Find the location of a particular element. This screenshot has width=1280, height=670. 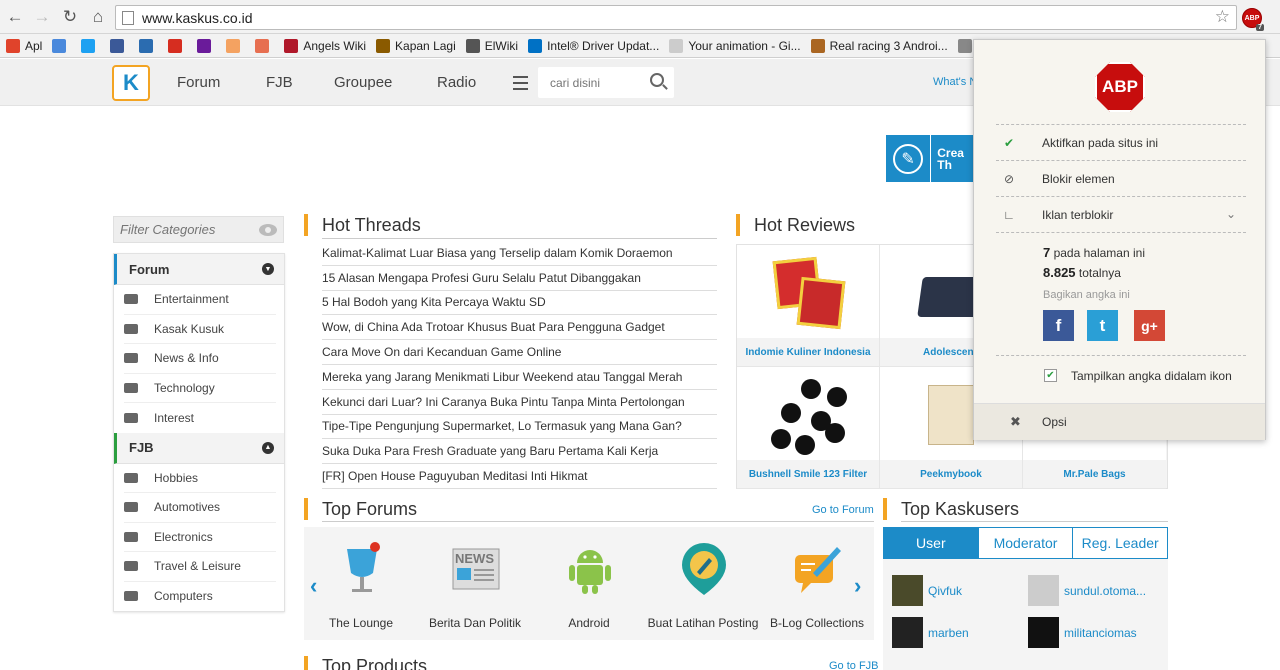

search-input is located at coordinates (597, 82).